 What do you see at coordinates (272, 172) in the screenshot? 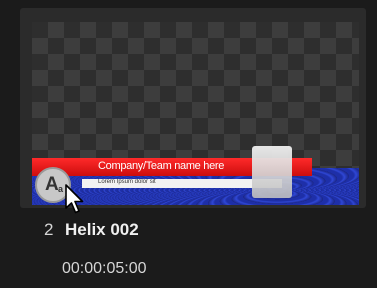
I see `lower-third-logo-placeholder` at bounding box center [272, 172].